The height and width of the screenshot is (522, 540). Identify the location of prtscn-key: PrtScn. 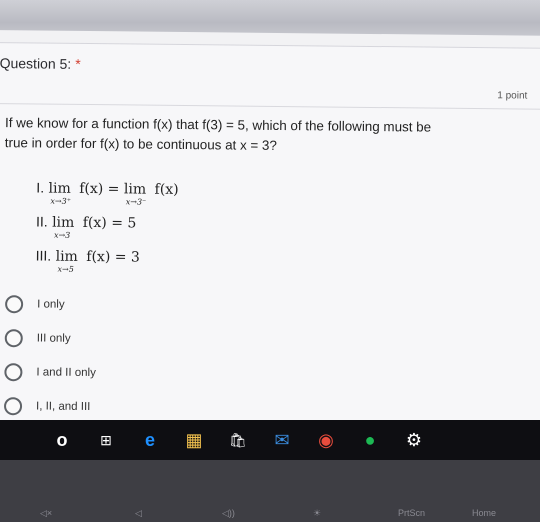
(412, 513).